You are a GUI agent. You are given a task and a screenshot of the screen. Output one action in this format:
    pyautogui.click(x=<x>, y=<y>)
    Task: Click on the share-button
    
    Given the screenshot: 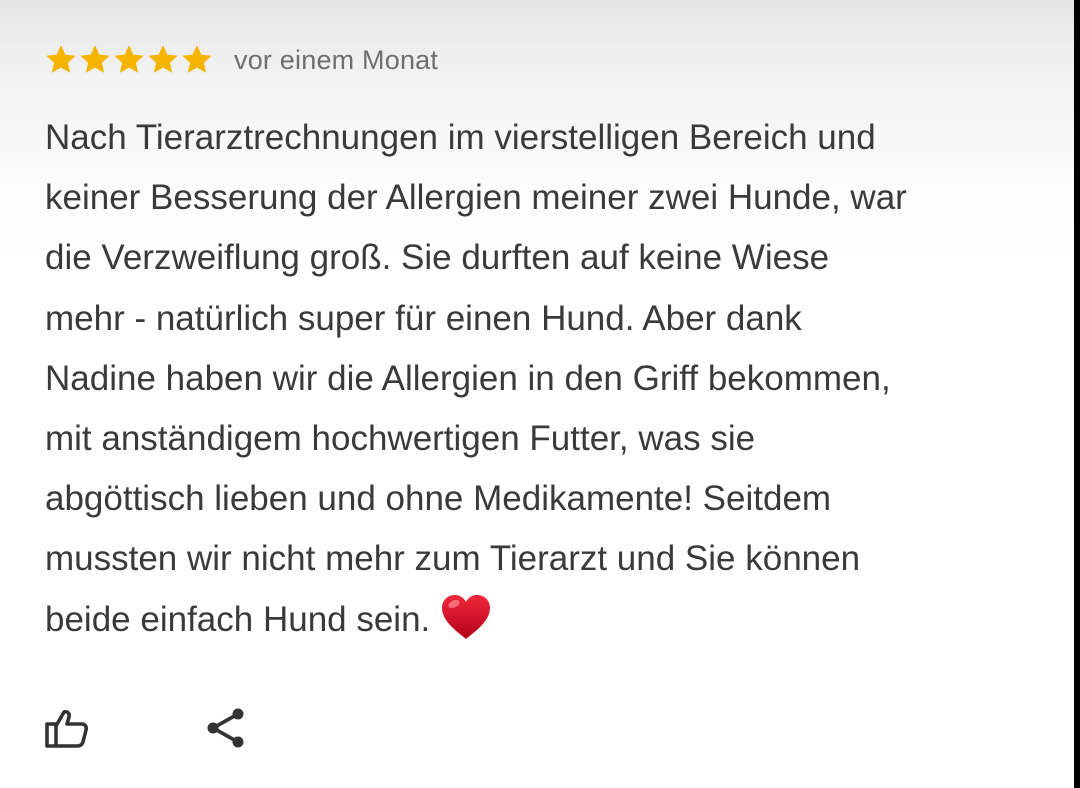 What is the action you would take?
    pyautogui.click(x=226, y=728)
    